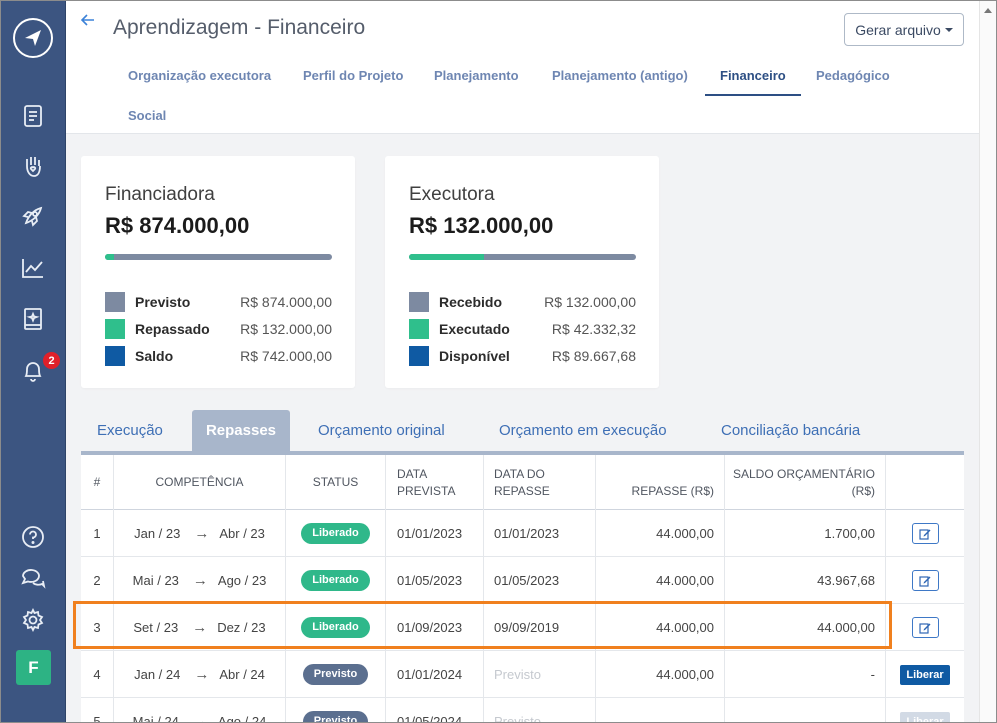 The width and height of the screenshot is (997, 723). I want to click on legend-row-recebido: Recebido R$ 132.000,00, so click(522, 302).